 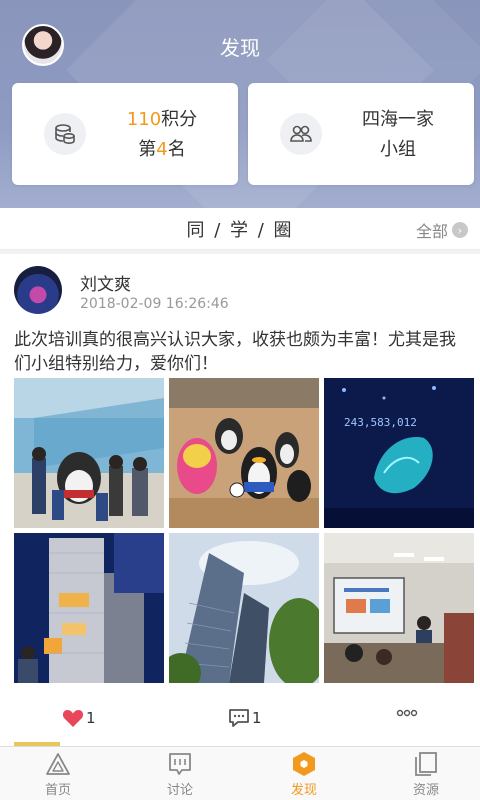 I want to click on see-all-link: 全部 ›, so click(x=442, y=230).